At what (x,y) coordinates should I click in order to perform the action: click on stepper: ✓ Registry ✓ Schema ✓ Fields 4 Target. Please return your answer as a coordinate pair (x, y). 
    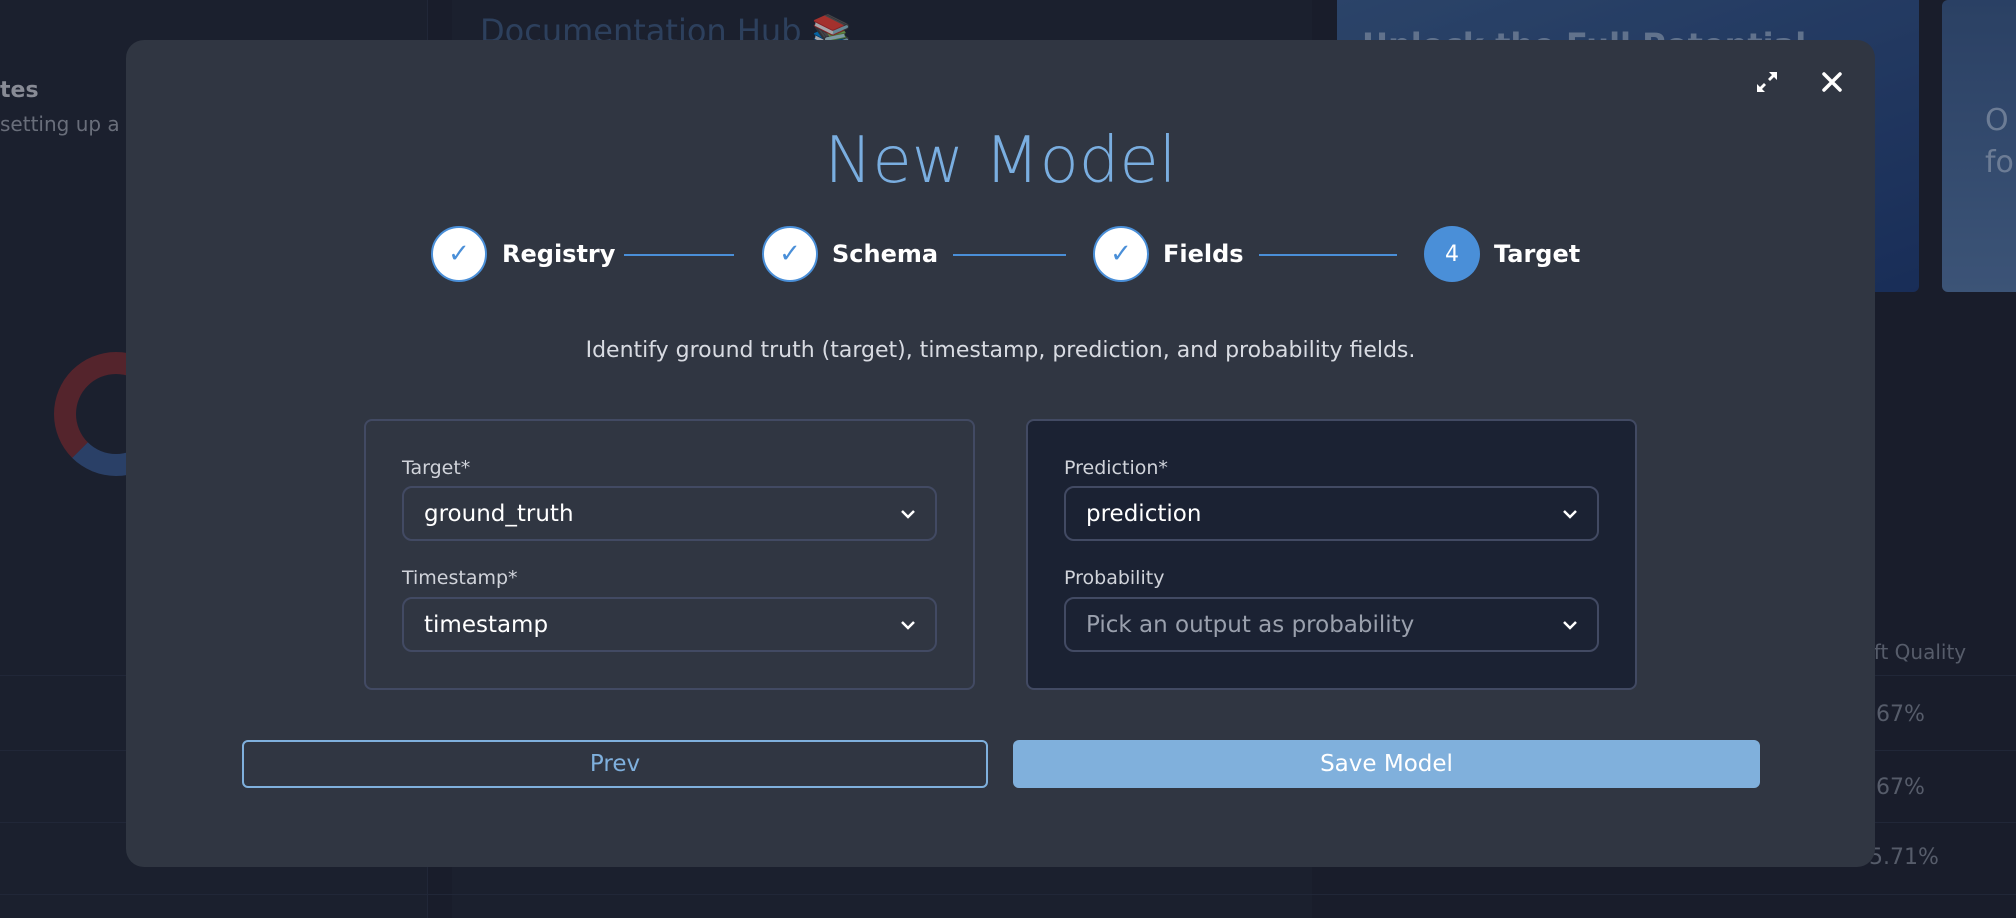
    Looking at the image, I should click on (1000, 255).